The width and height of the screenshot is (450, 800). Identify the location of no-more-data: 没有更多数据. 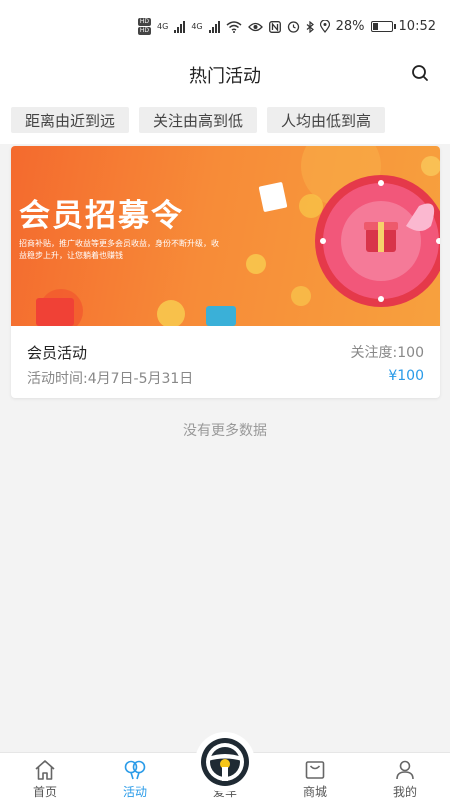
(225, 431).